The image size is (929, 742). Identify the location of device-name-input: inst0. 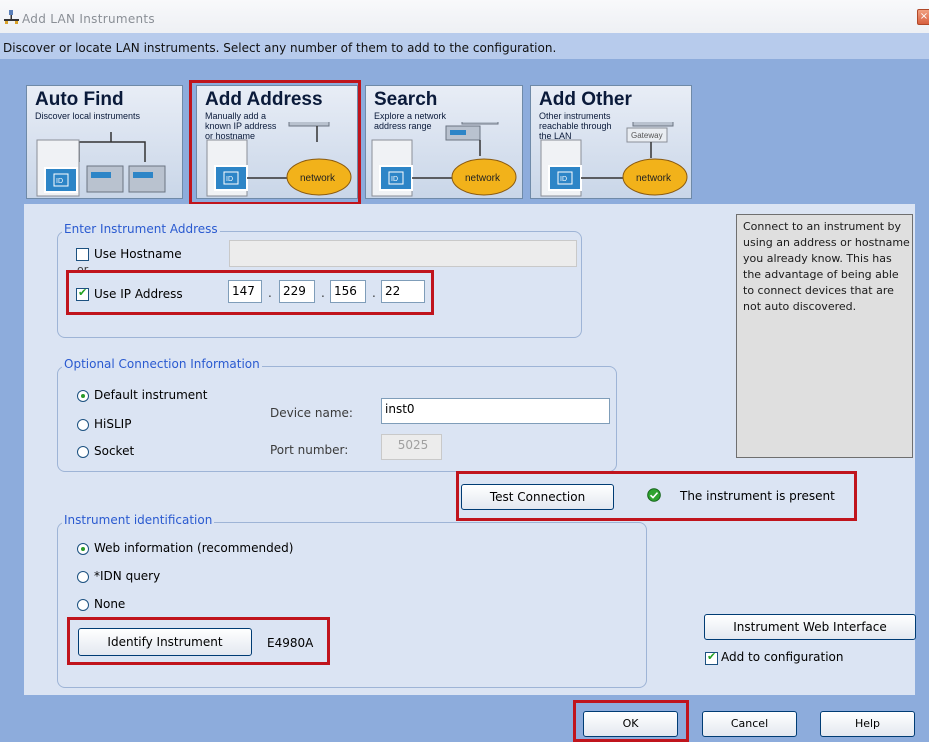
(495, 411).